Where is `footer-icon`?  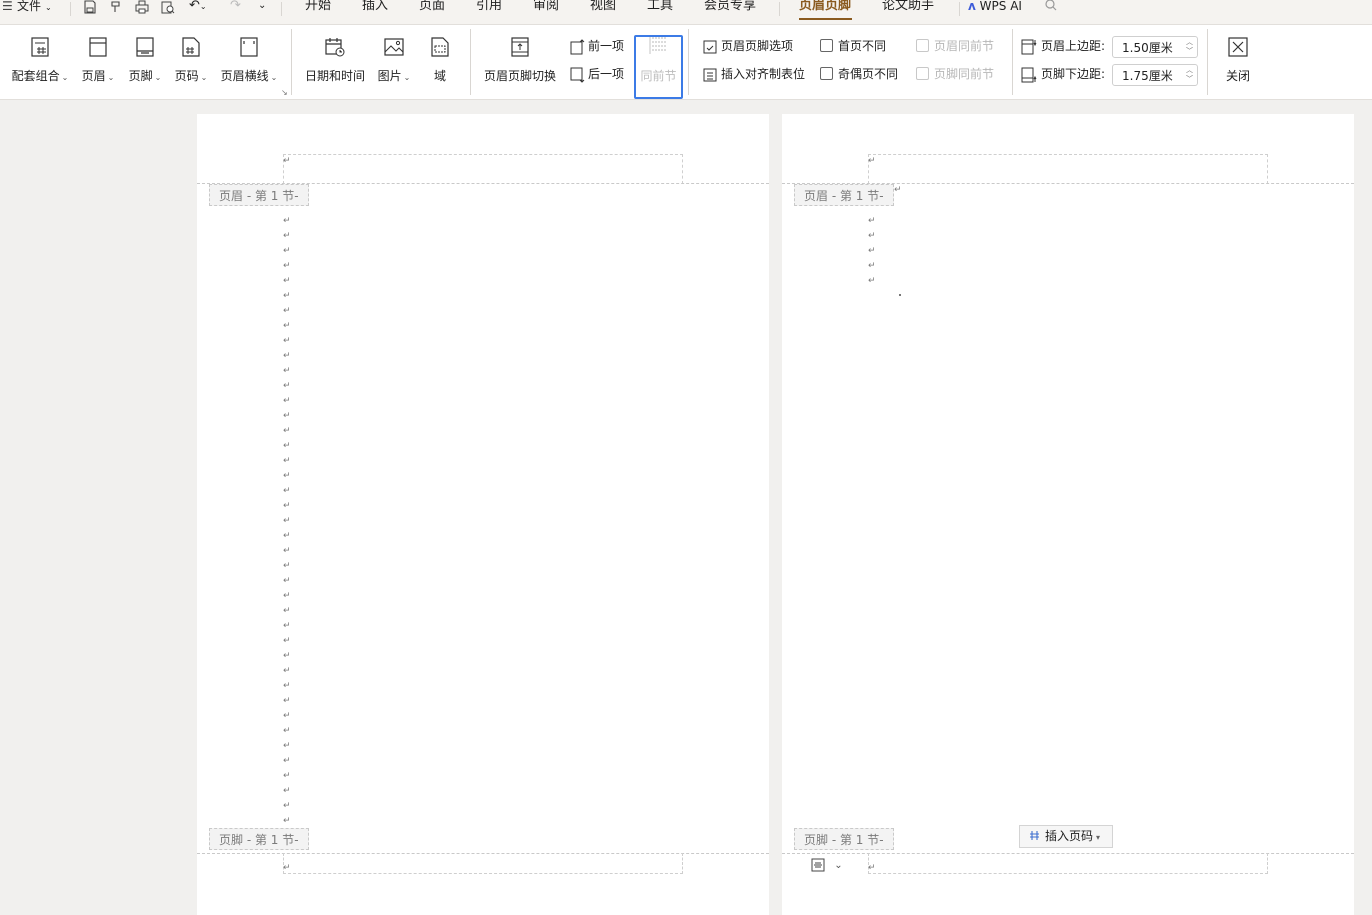 footer-icon is located at coordinates (145, 47).